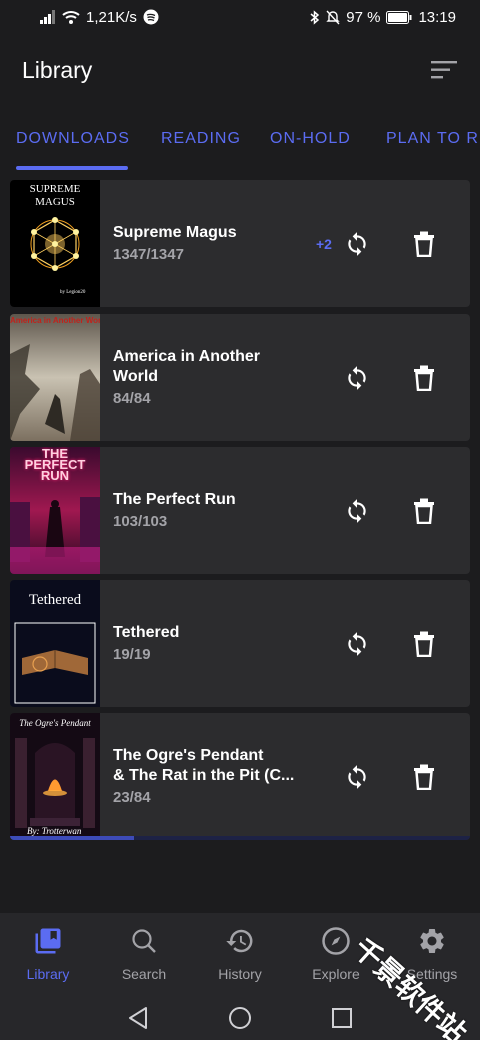  What do you see at coordinates (55, 600) in the screenshot?
I see `cover-title: Tethered` at bounding box center [55, 600].